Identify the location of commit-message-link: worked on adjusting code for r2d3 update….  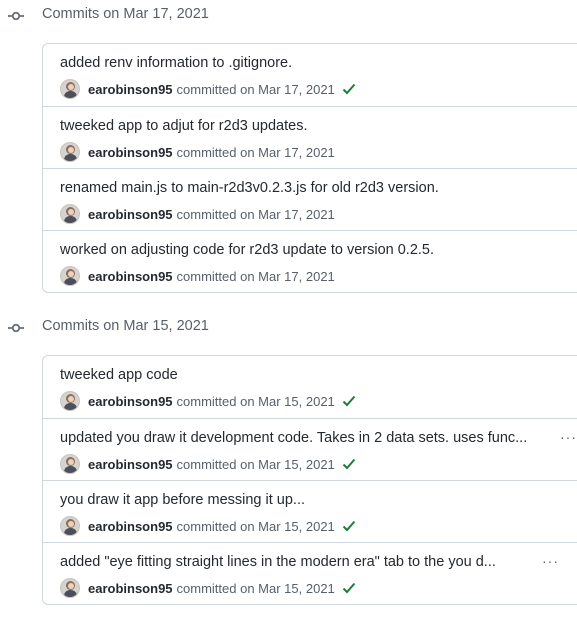
(247, 250).